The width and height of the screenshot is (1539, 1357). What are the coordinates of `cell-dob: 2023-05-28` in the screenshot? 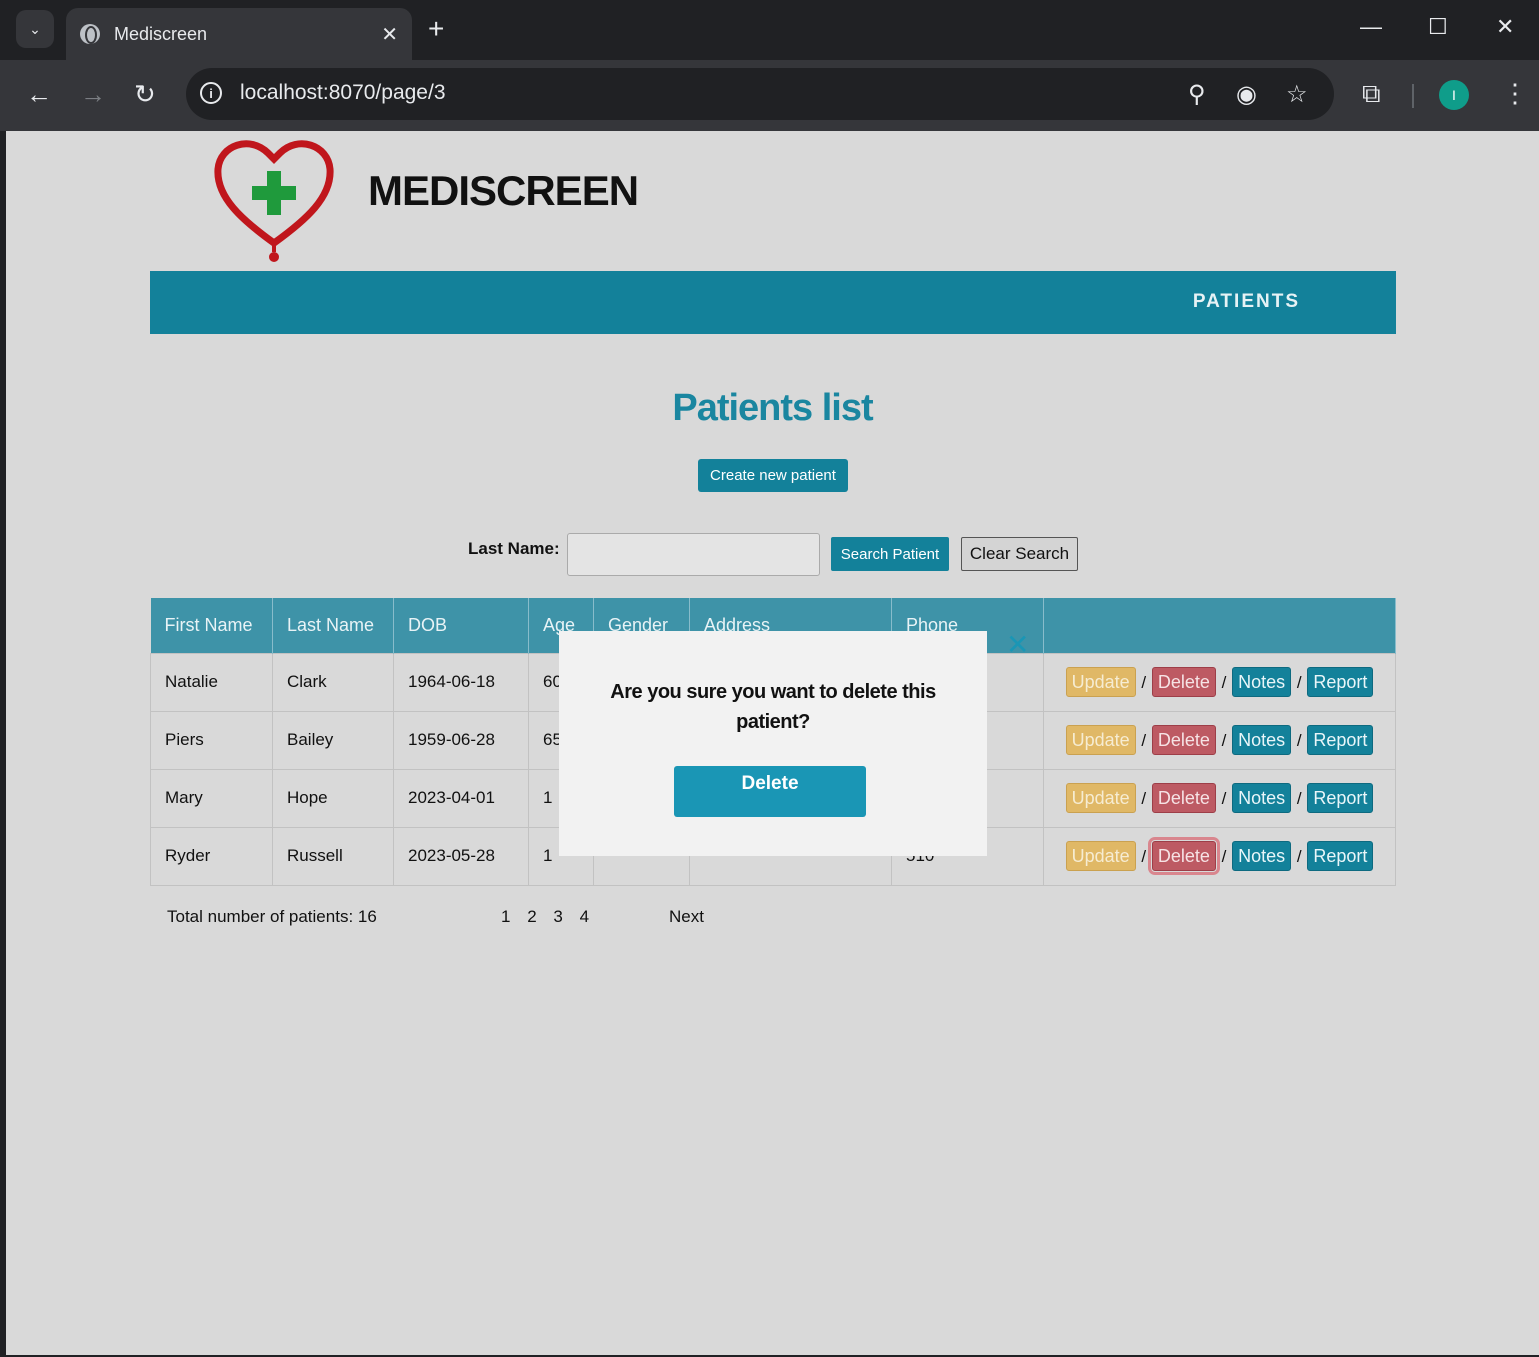 It's located at (461, 856).